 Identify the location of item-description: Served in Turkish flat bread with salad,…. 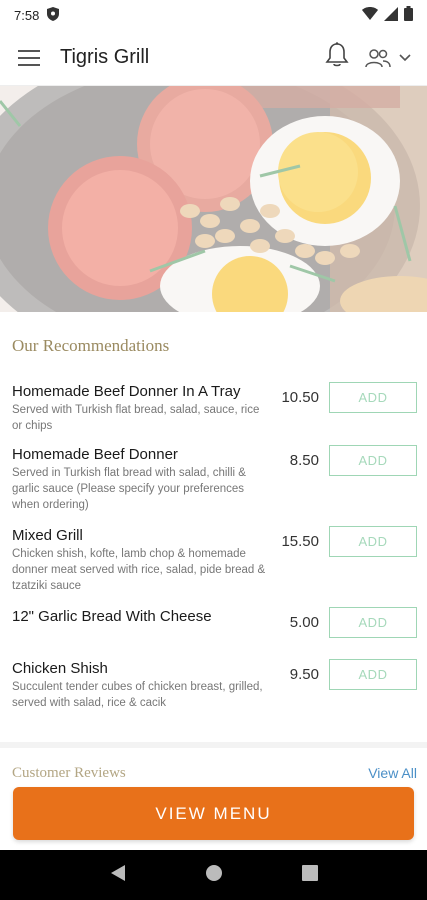
(129, 489).